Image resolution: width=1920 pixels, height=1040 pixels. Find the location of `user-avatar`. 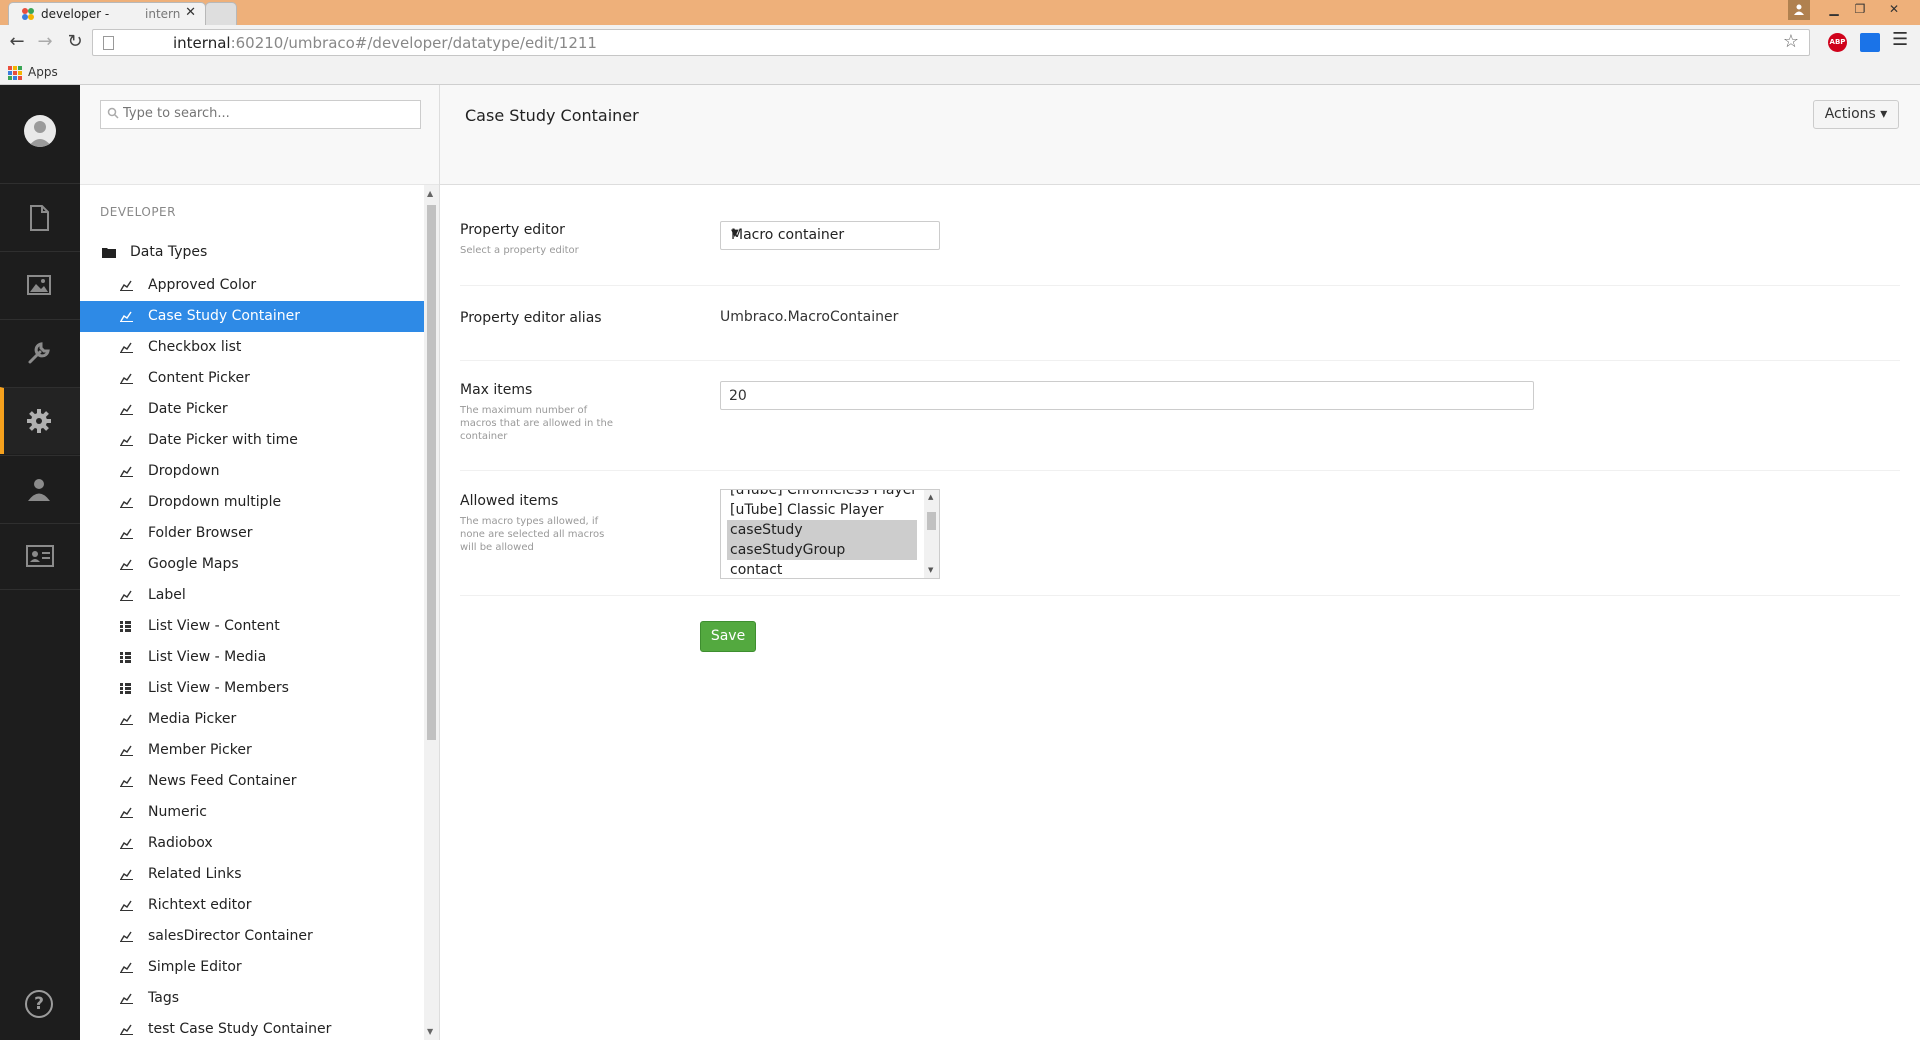

user-avatar is located at coordinates (40, 131).